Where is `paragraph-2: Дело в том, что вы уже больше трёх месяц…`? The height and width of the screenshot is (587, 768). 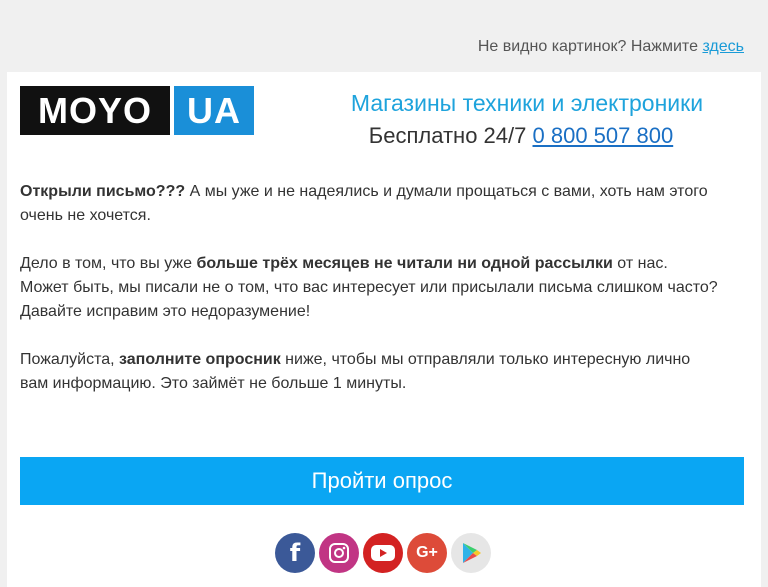
paragraph-2: Дело в том, что вы уже больше трёх месяц… is located at coordinates (370, 288).